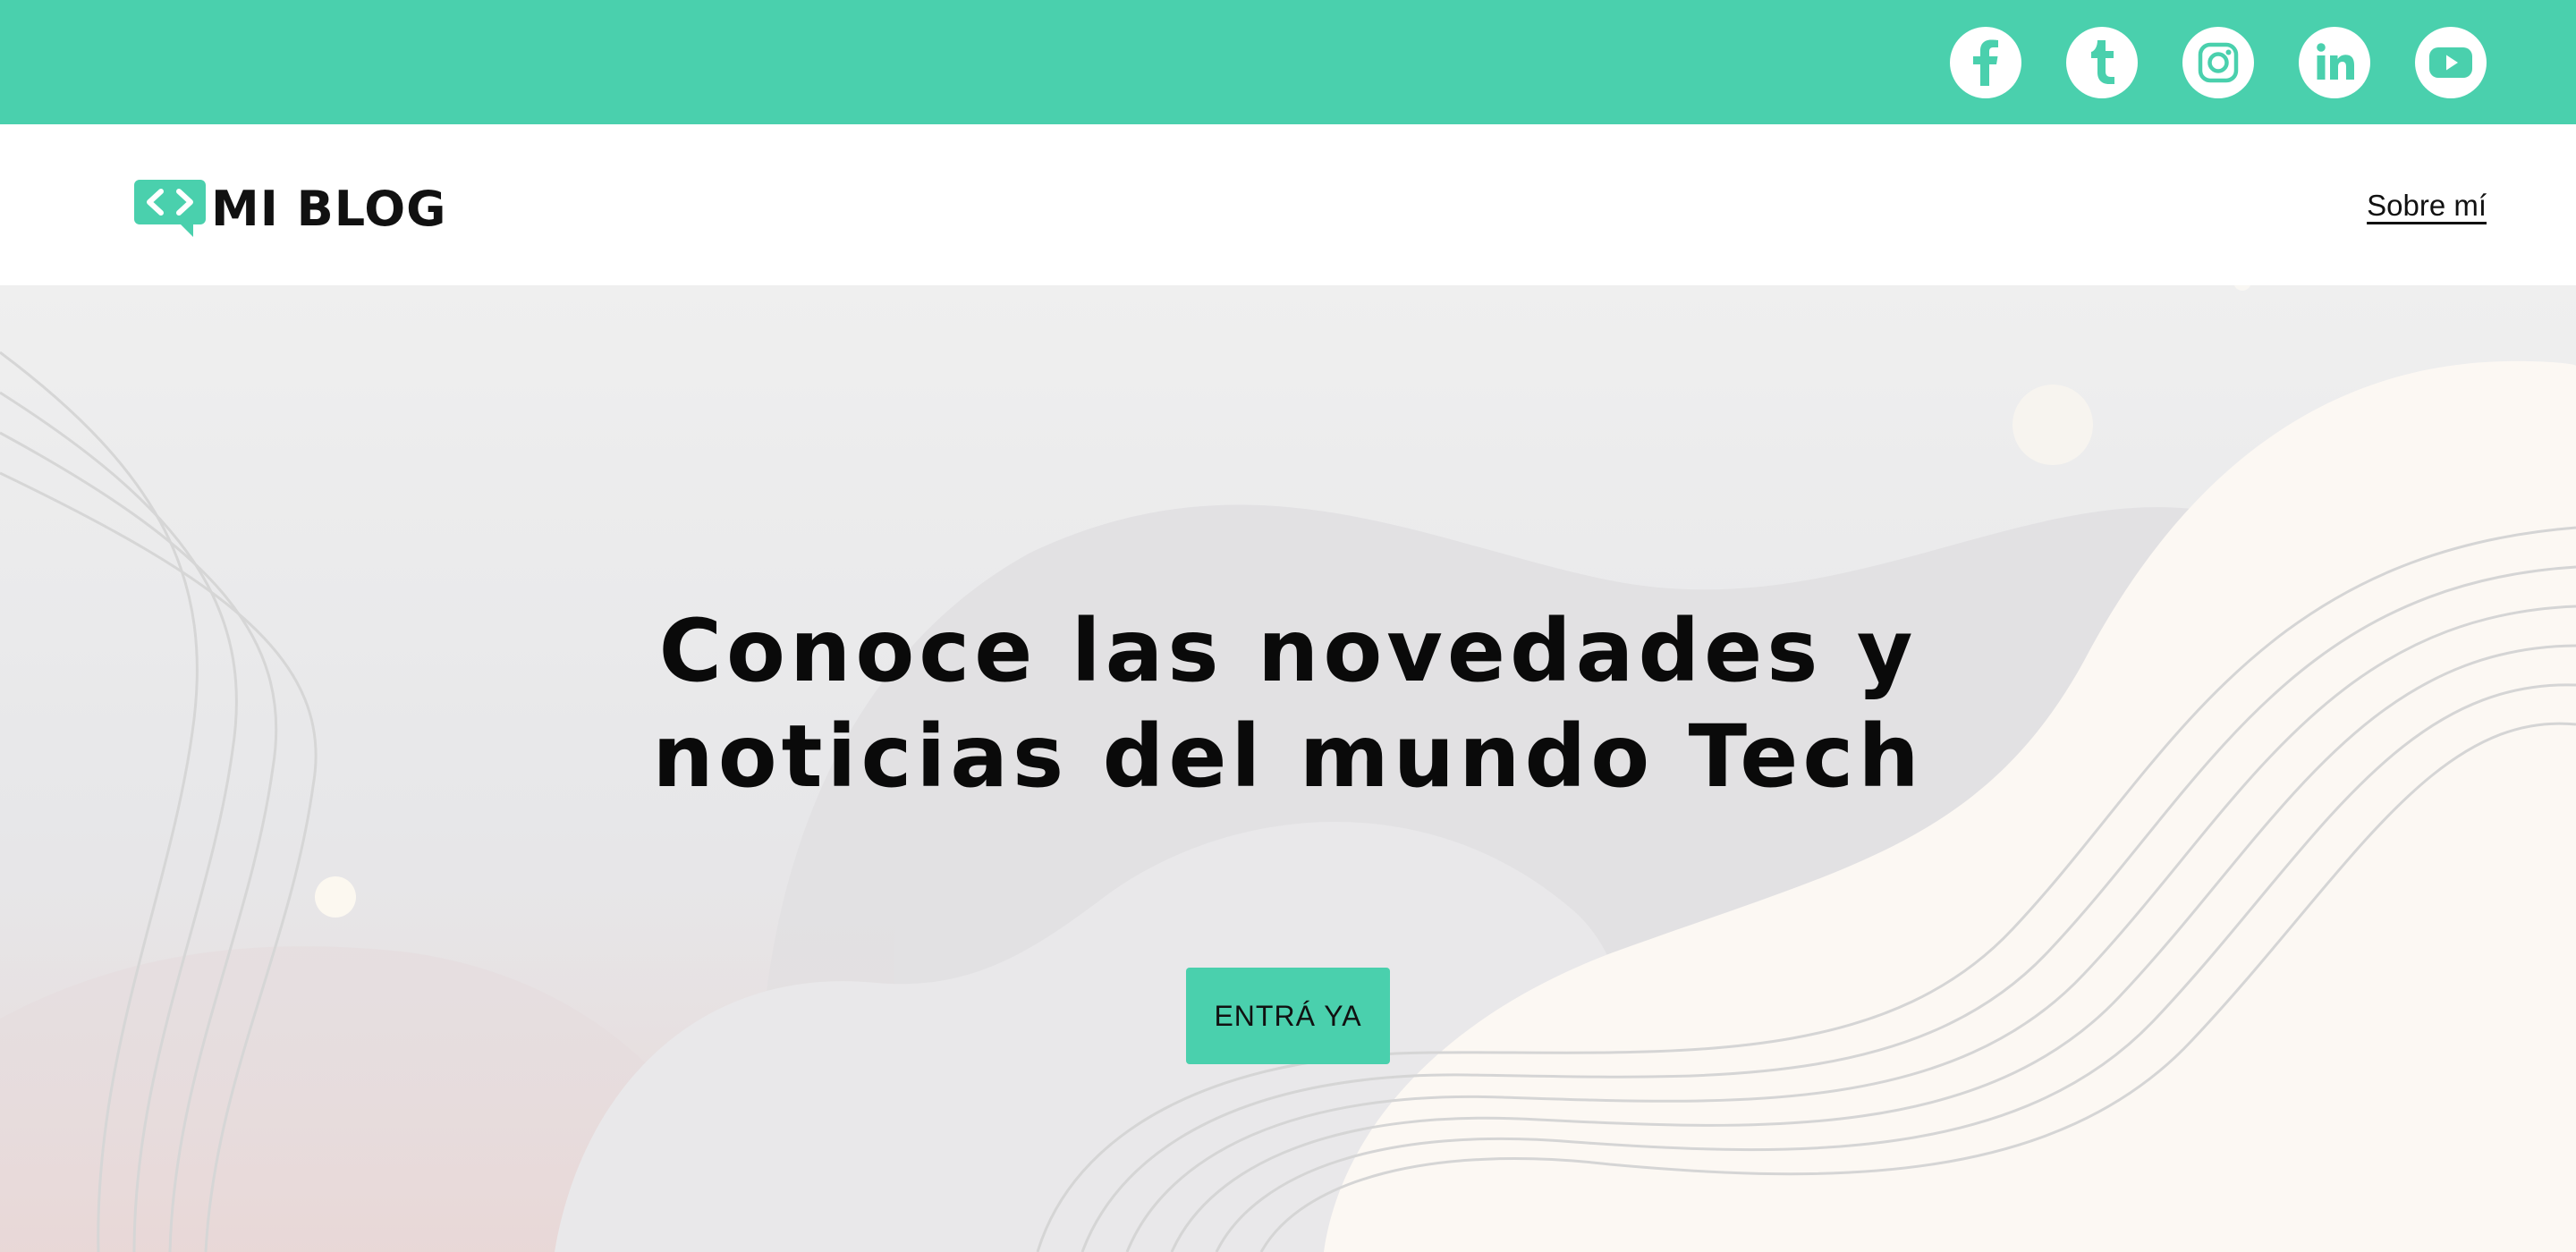  I want to click on tumblr-icon, so click(2102, 62).